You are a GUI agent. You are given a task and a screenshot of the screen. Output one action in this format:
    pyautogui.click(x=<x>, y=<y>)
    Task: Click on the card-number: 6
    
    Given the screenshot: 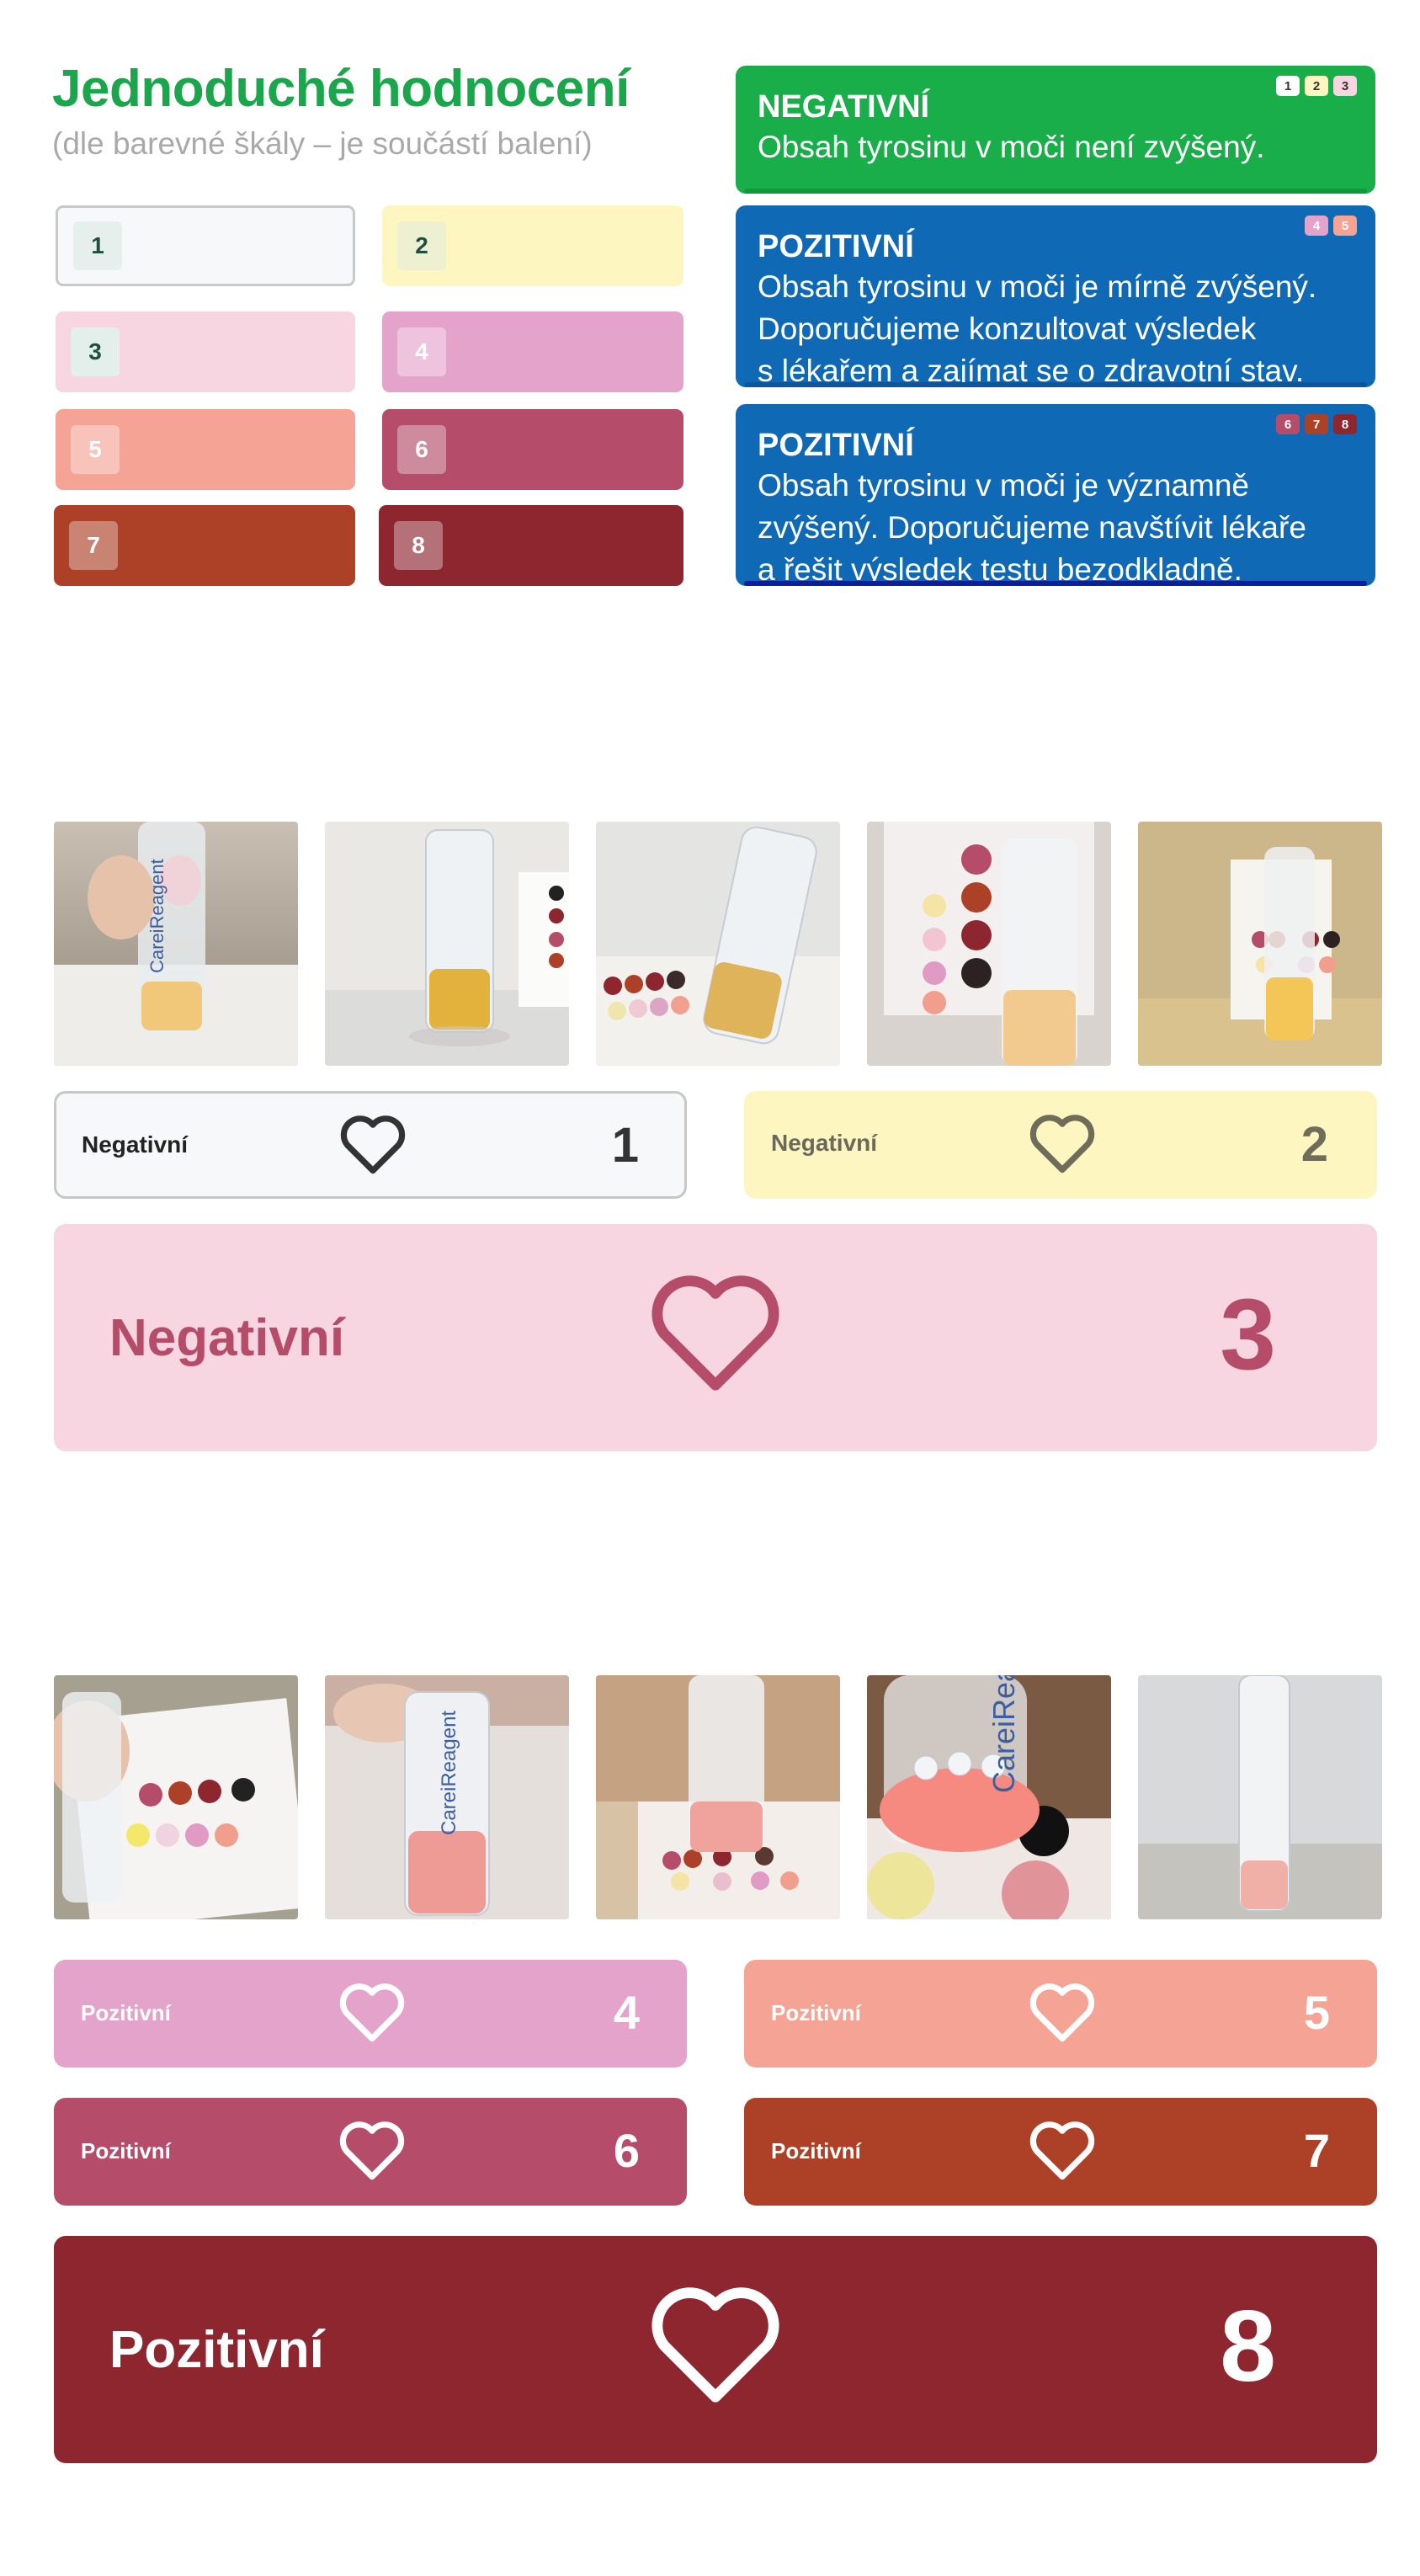 What is the action you would take?
    pyautogui.click(x=626, y=2150)
    